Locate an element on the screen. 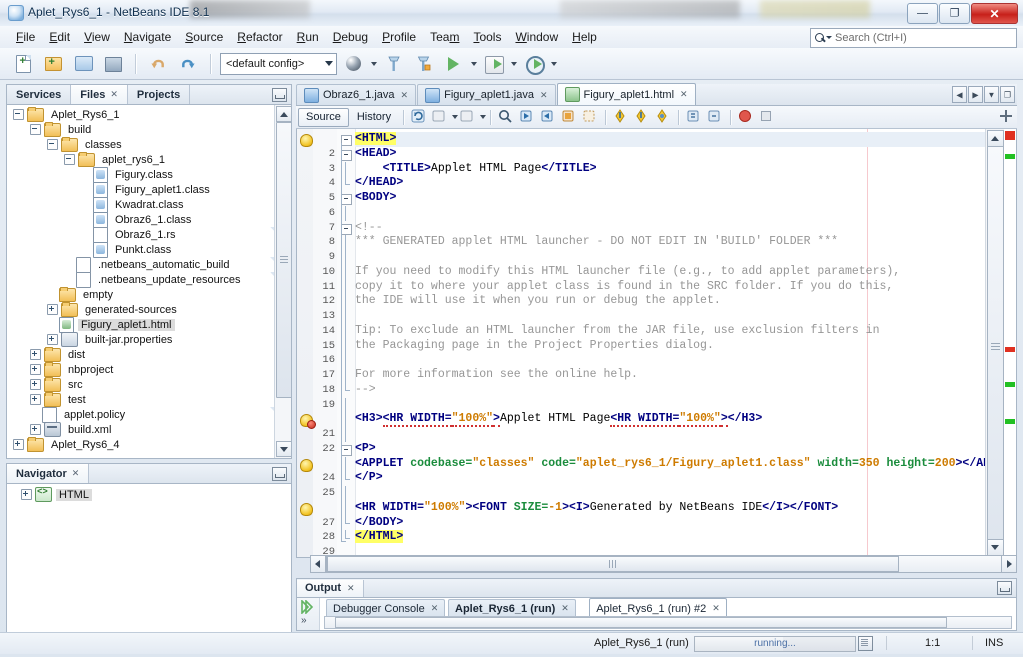 The height and width of the screenshot is (657, 1023). tree-node: Figury_aplet1.html is located at coordinates (141, 324).